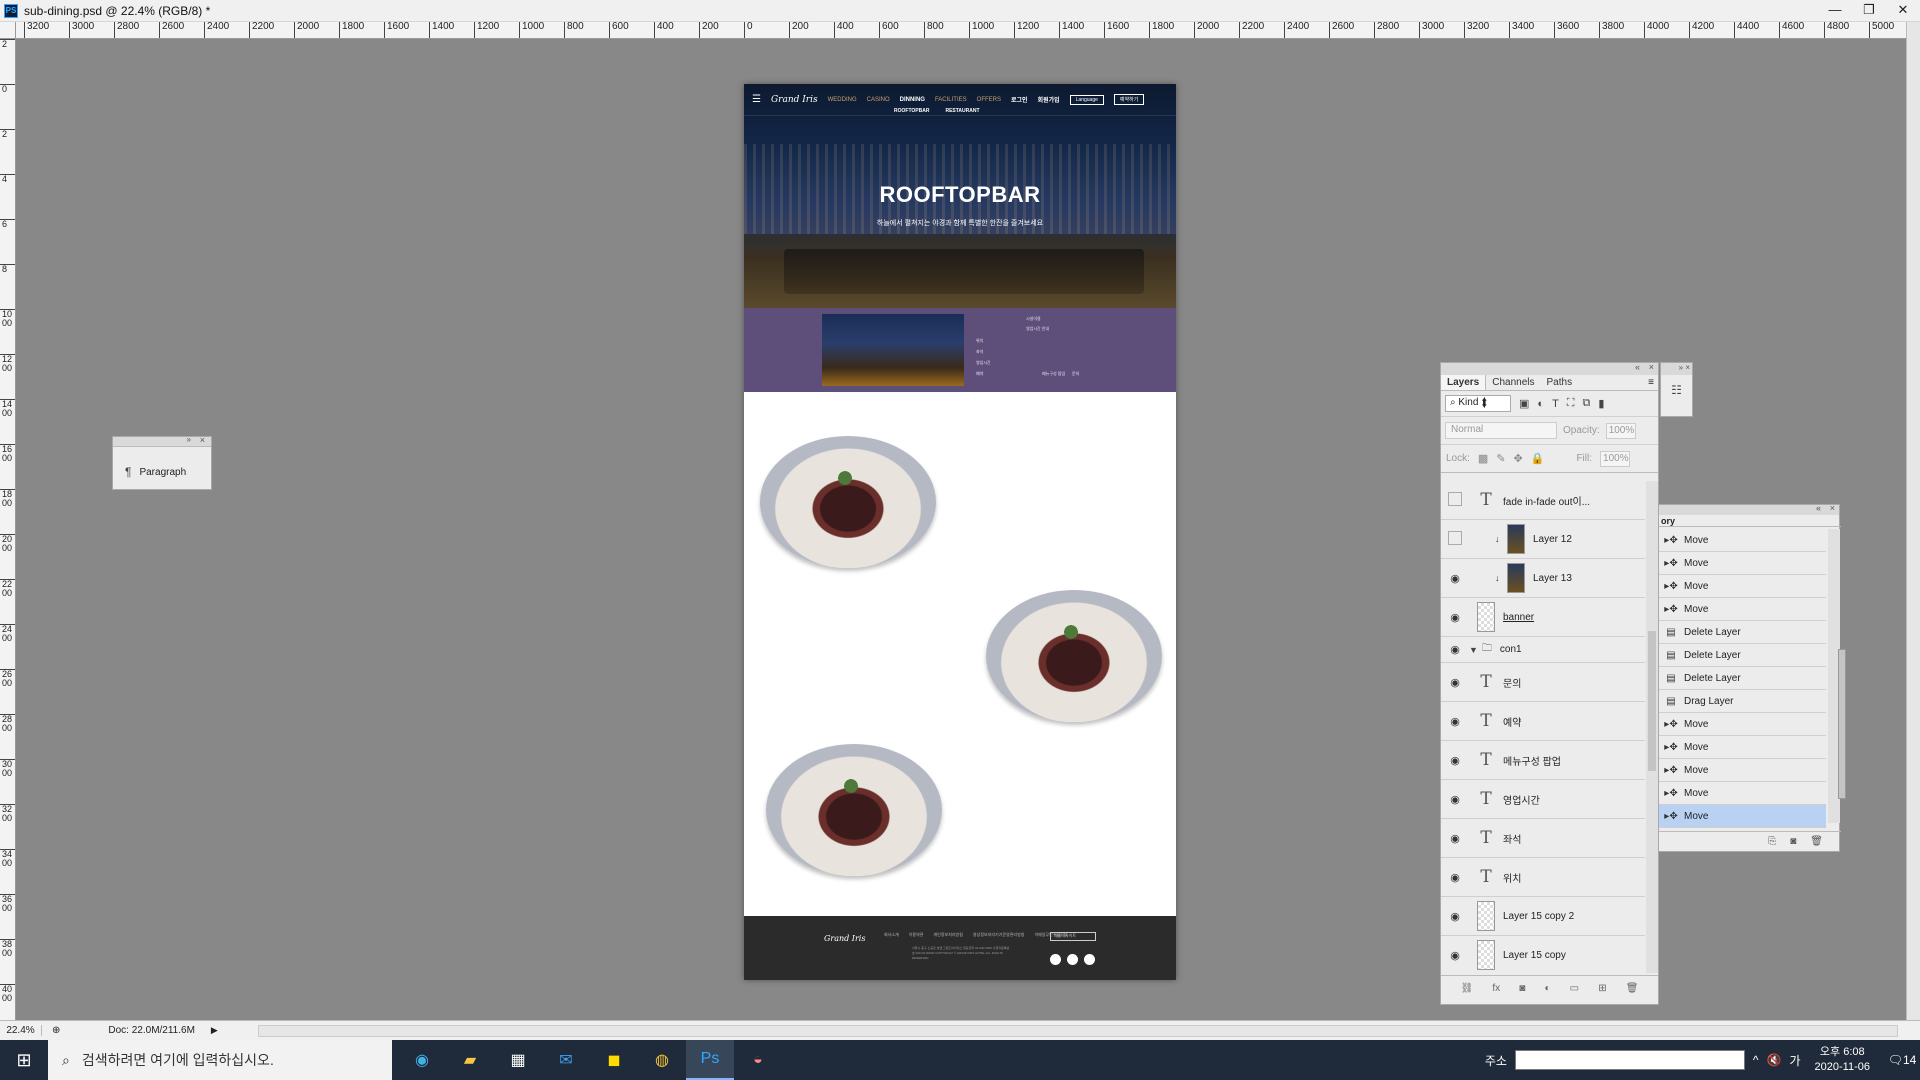  What do you see at coordinates (1571, 403) in the screenshot?
I see `shape-filter-icon: ⛶` at bounding box center [1571, 403].